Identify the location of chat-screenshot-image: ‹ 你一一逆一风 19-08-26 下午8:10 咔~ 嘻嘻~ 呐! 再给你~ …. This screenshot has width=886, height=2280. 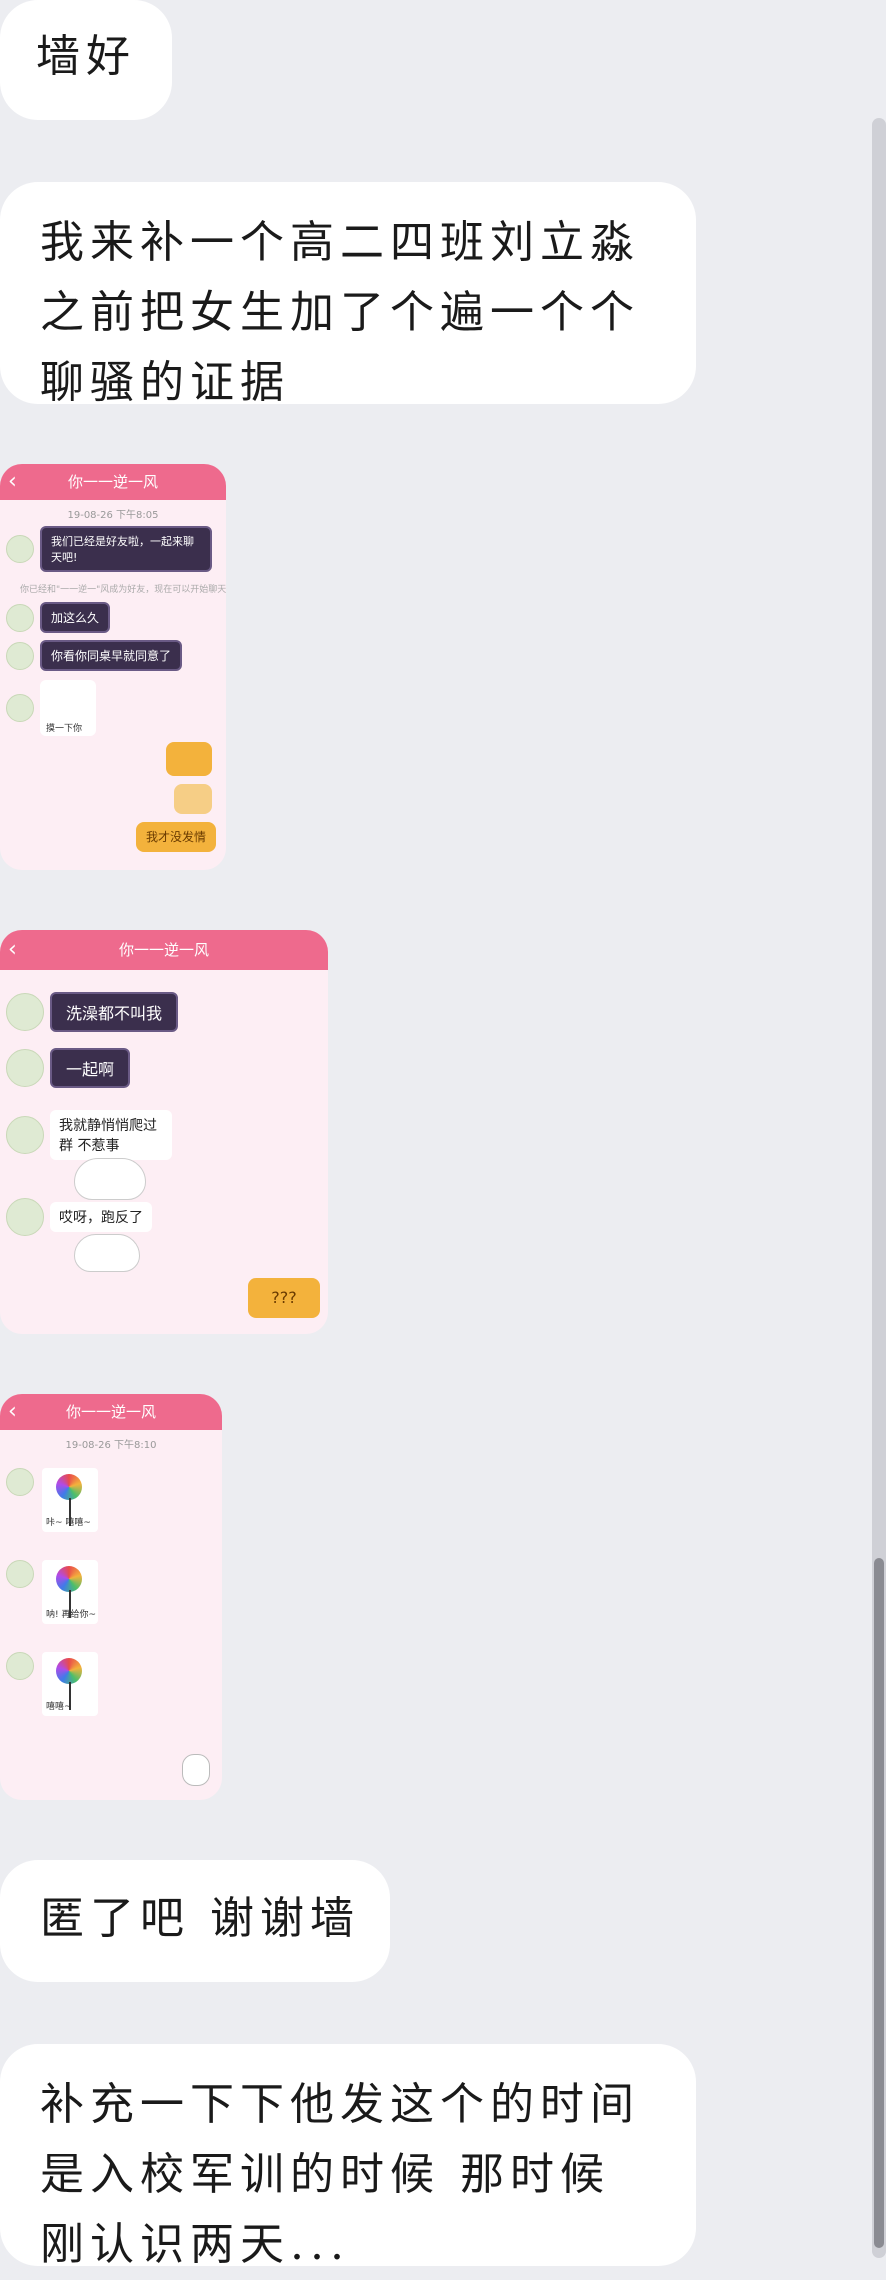
(111, 1597).